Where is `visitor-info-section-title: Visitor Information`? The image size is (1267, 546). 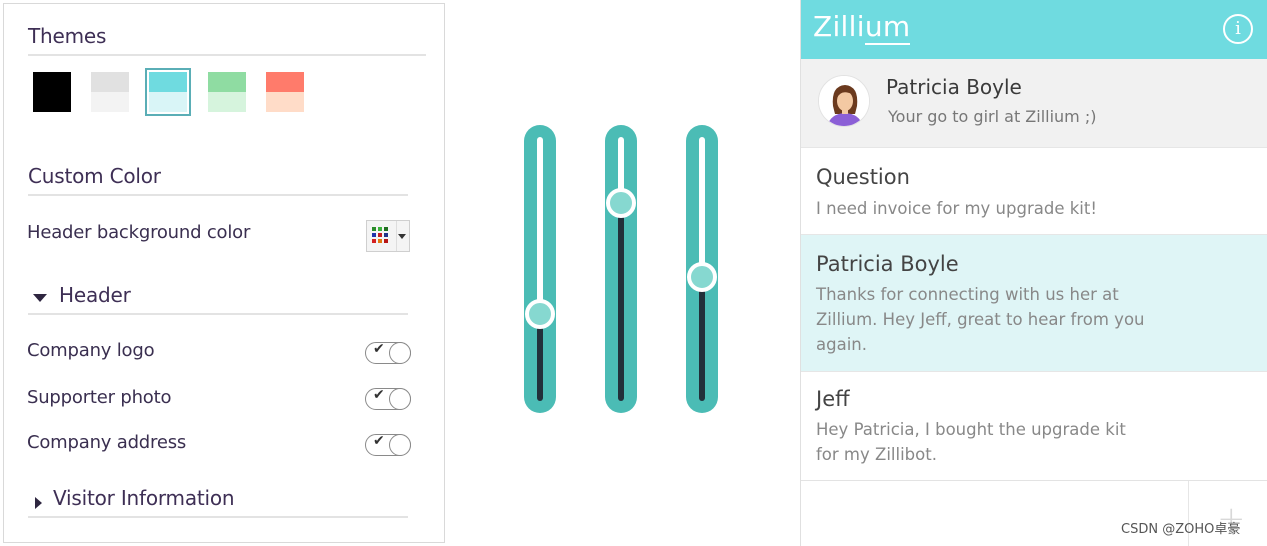
visitor-info-section-title: Visitor Information is located at coordinates (218, 502).